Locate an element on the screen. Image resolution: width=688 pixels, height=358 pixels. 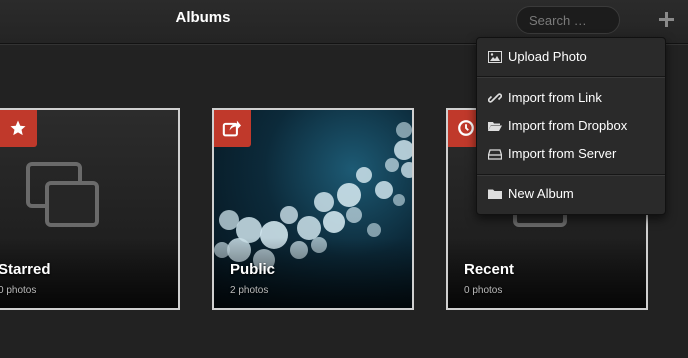
menu-item-import-link: Import from Link is located at coordinates (571, 98).